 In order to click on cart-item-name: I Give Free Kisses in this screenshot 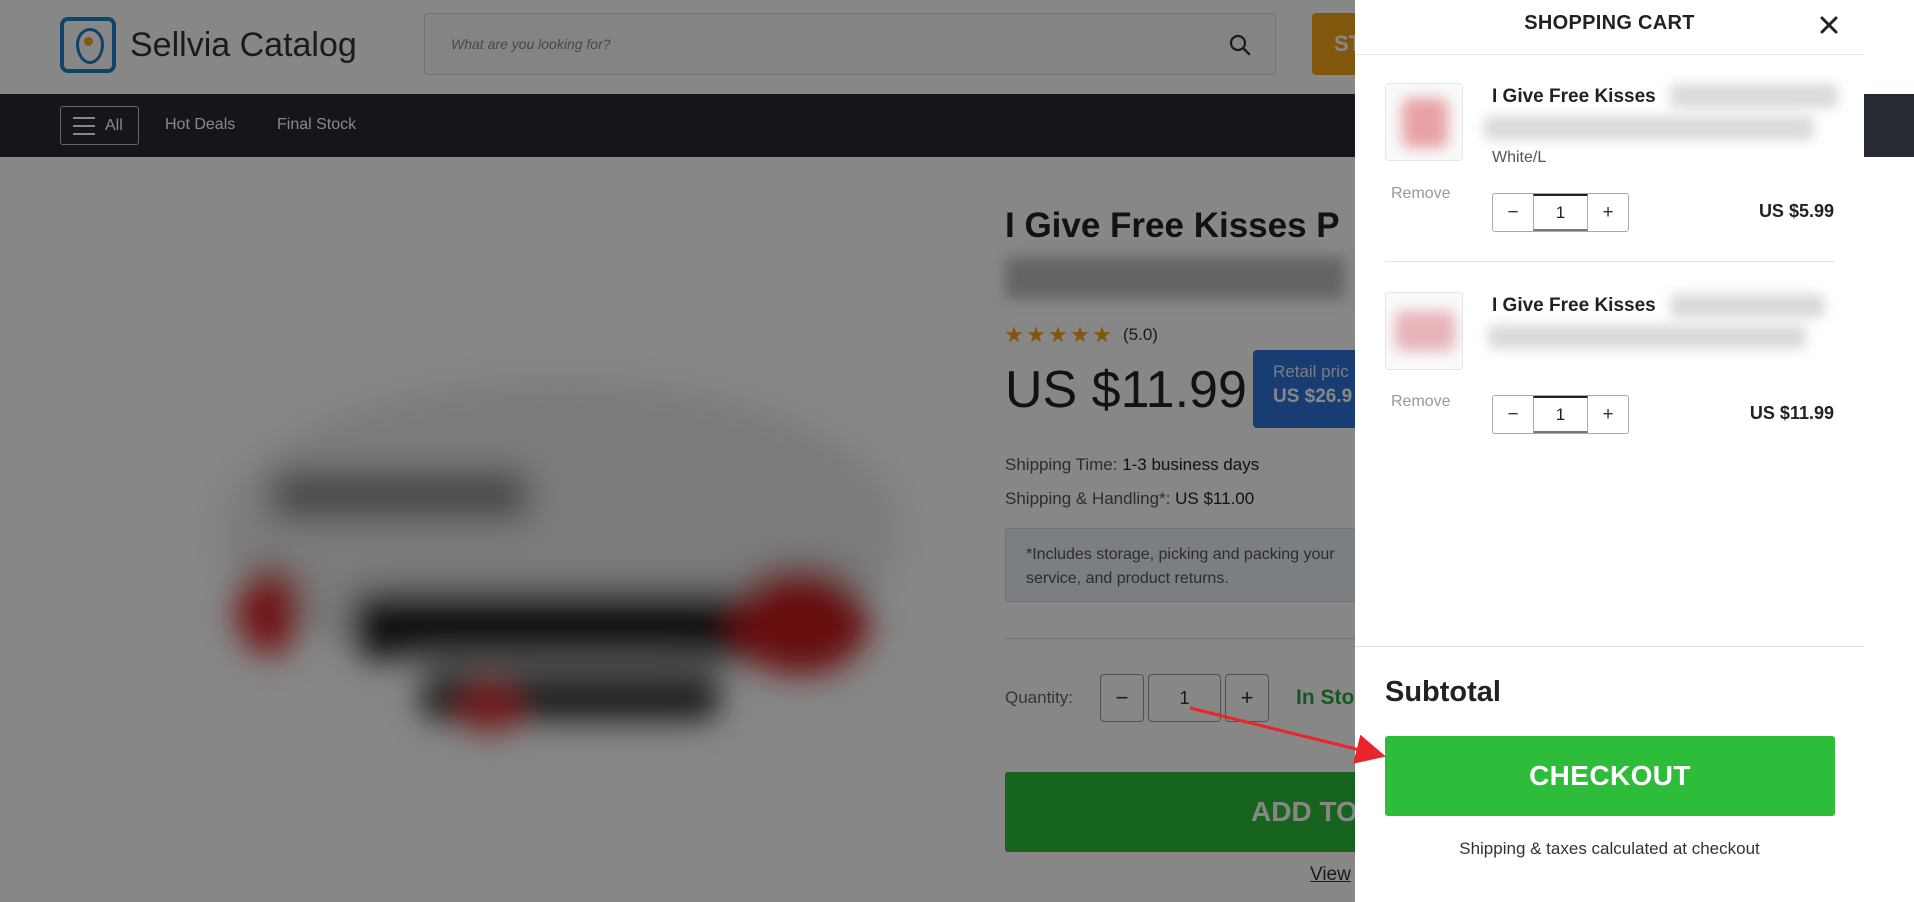, I will do `click(1574, 306)`.